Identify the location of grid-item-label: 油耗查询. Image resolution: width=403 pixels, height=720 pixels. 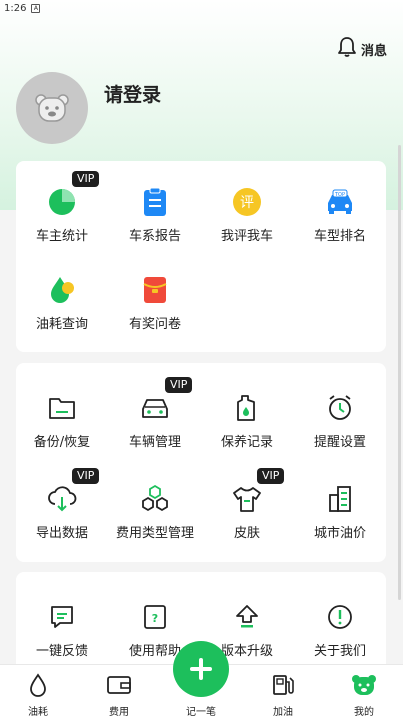
(61, 324).